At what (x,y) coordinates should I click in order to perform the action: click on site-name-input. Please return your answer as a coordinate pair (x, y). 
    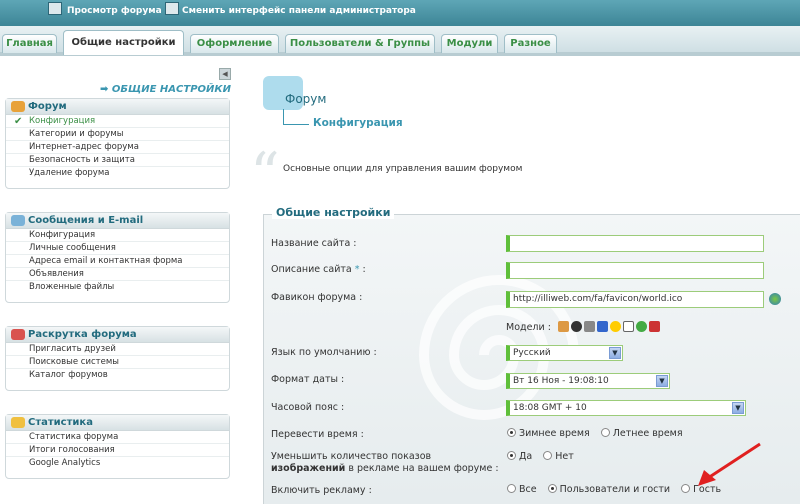
    Looking at the image, I should click on (635, 243).